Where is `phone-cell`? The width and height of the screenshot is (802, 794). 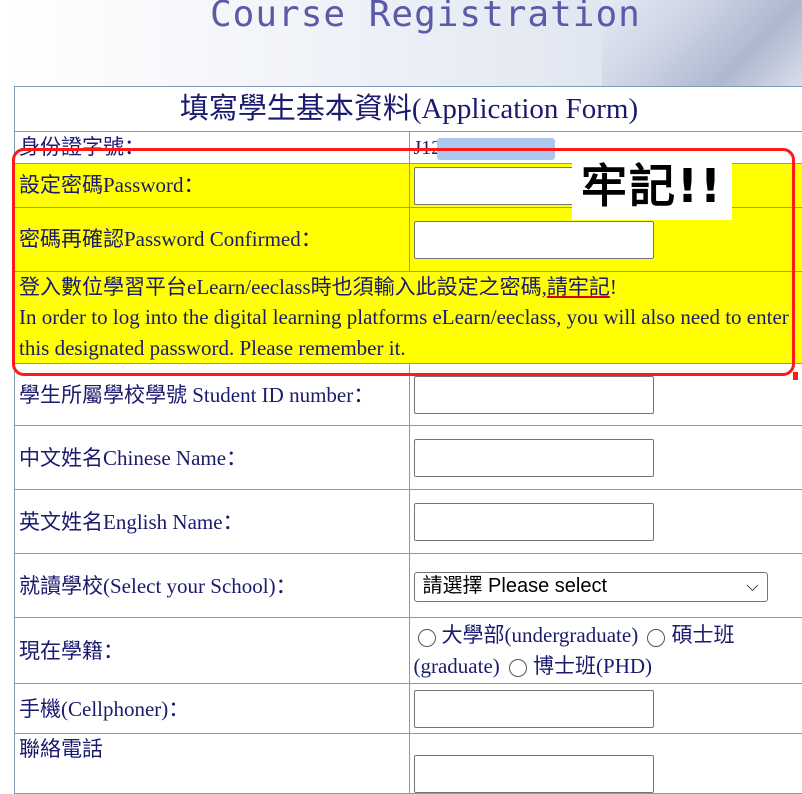
phone-cell is located at coordinates (605, 764).